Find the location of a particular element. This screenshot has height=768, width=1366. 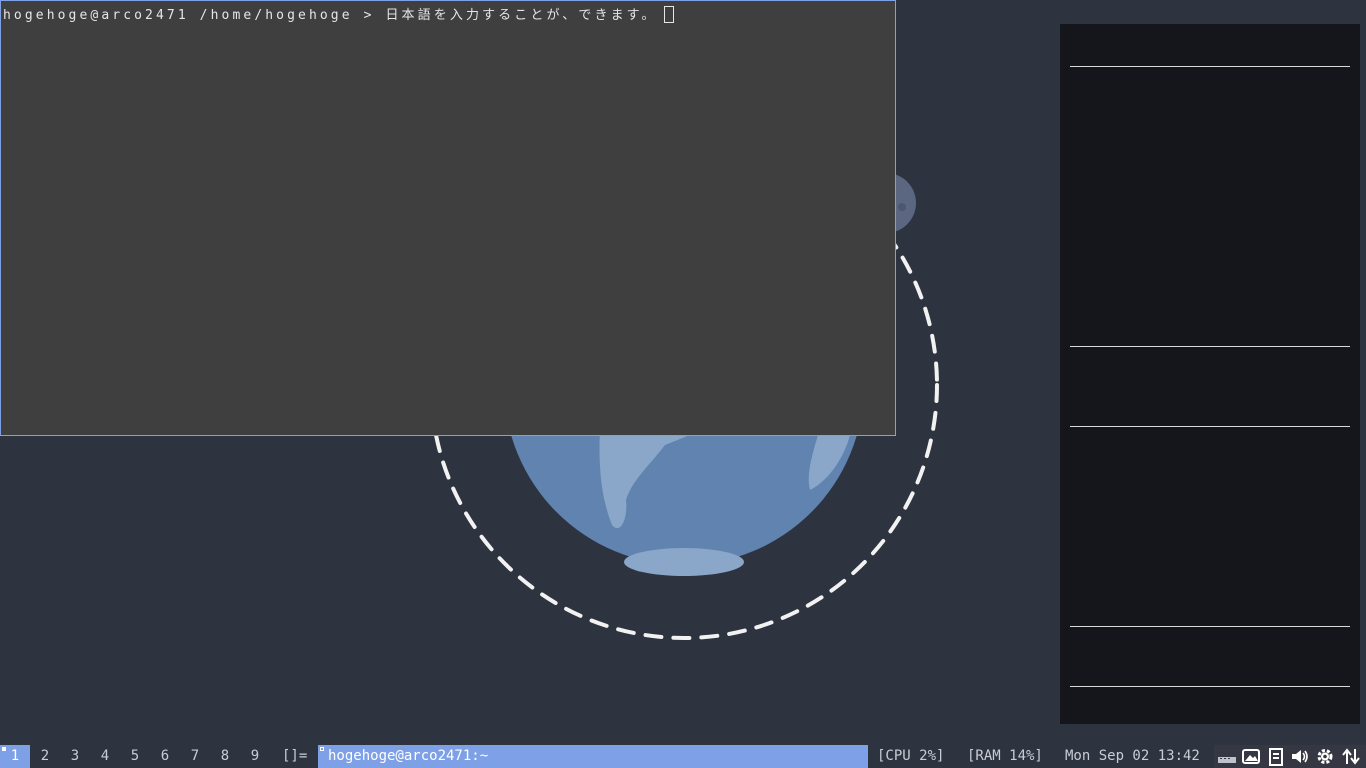

occupied-indicator is located at coordinates (4, 749).